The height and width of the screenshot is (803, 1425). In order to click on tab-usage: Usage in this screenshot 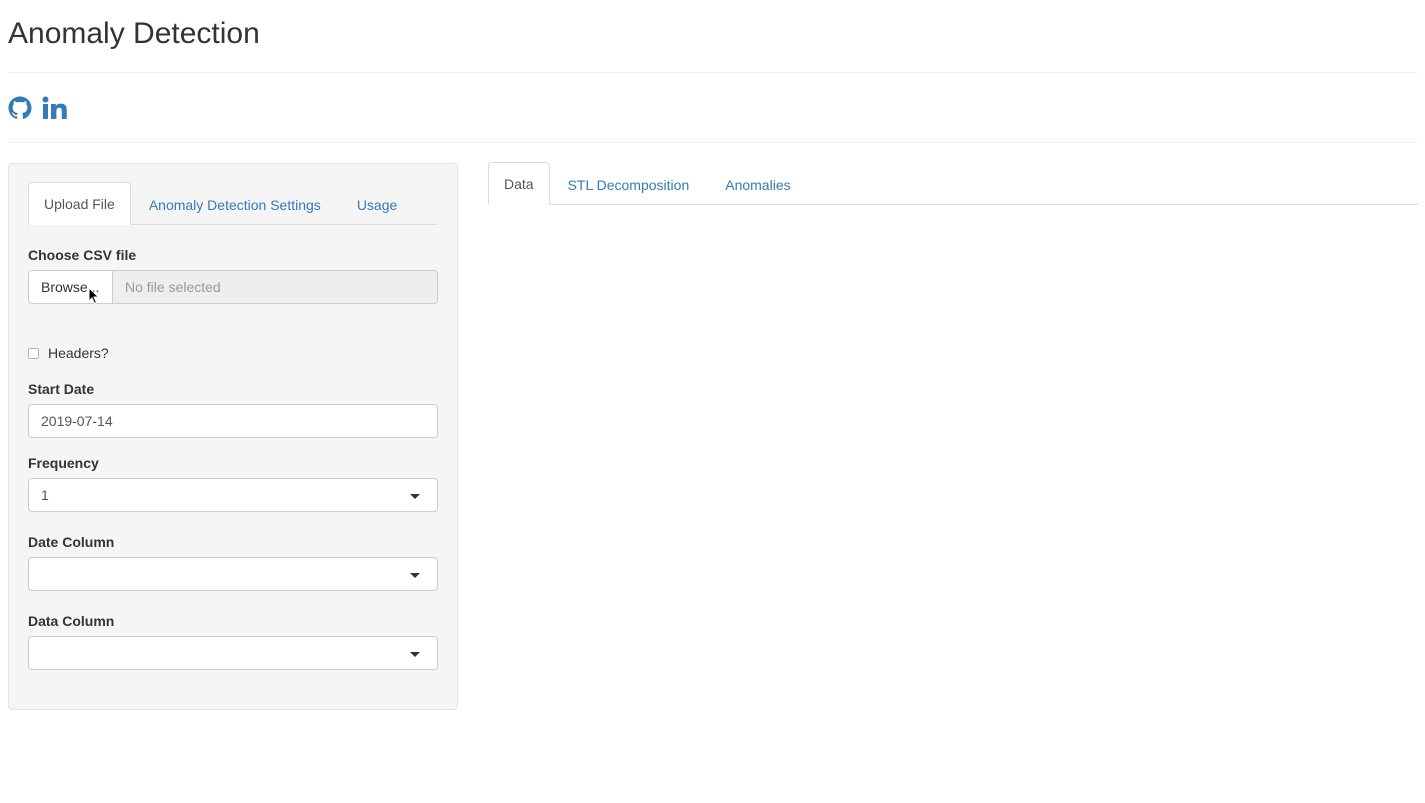, I will do `click(377, 204)`.